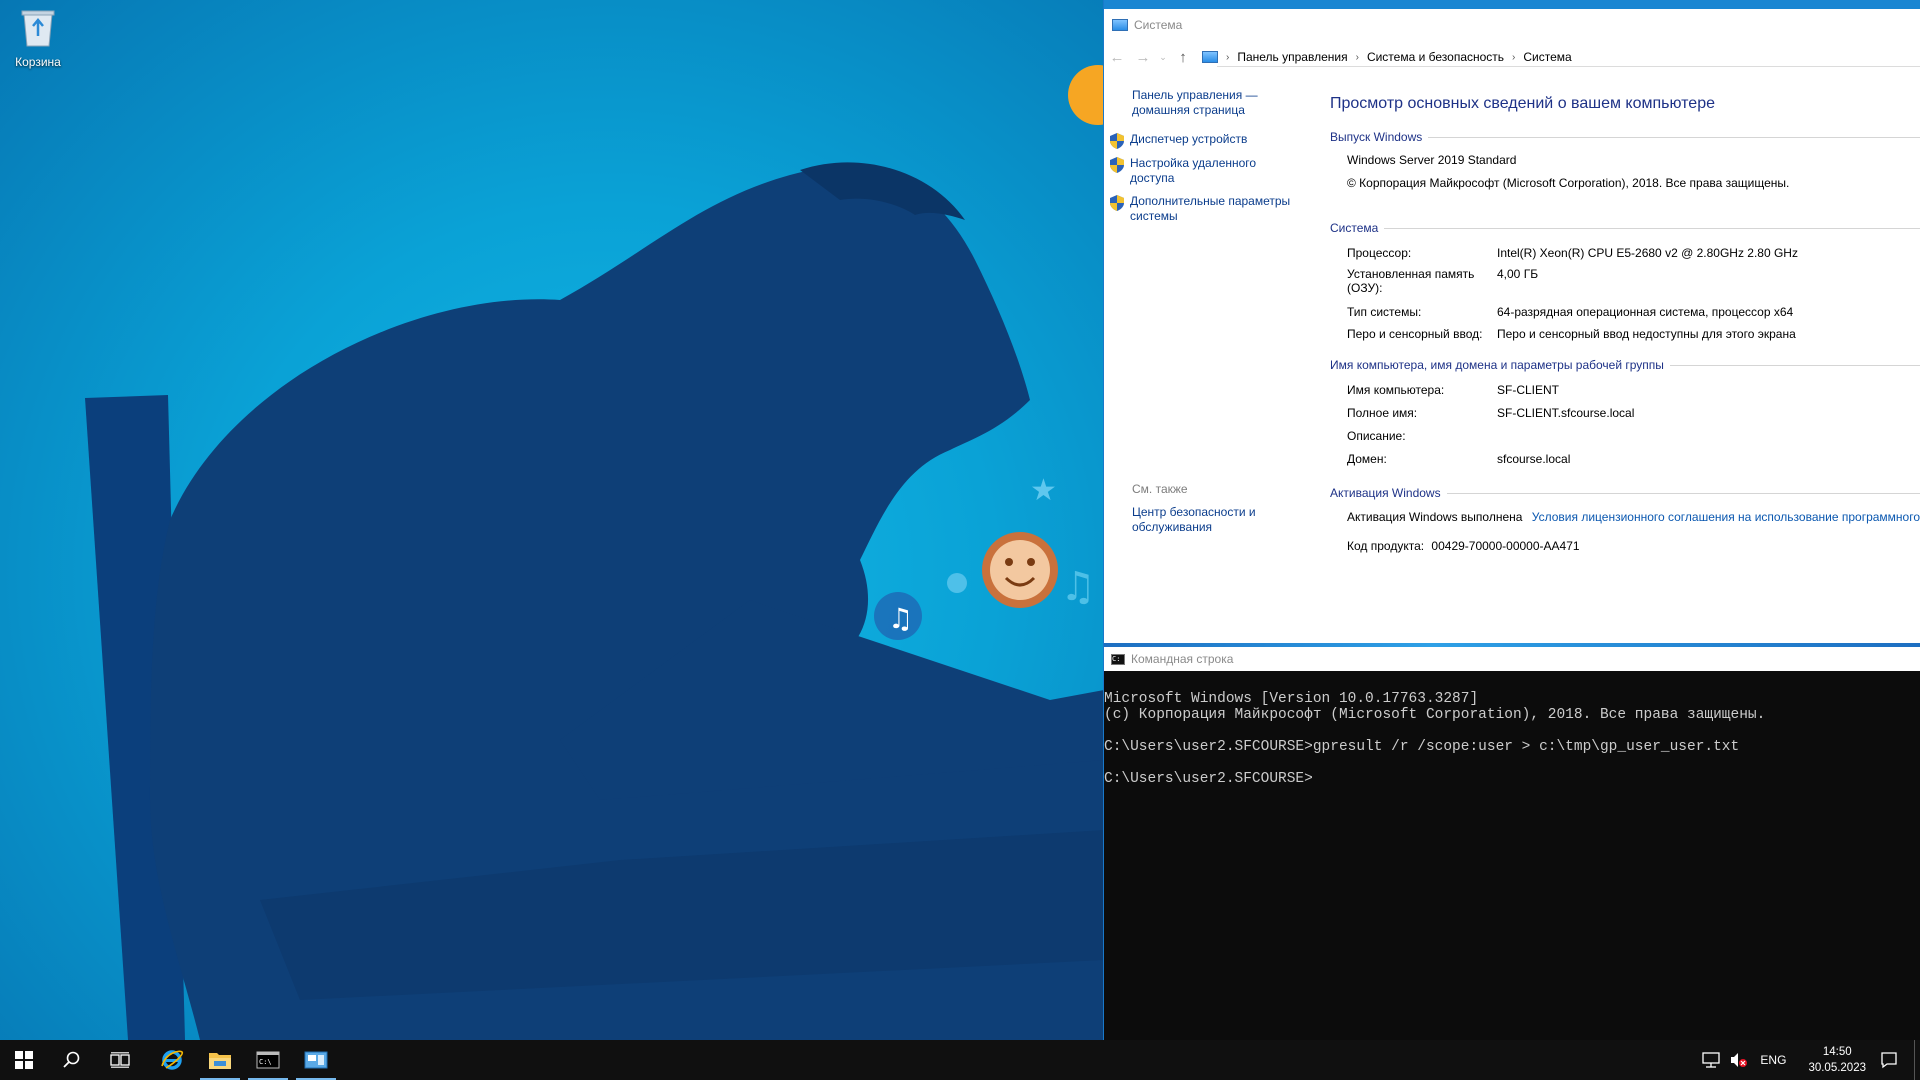  I want to click on product-key-value: 00429-70000-00000-AA471, so click(1505, 546).